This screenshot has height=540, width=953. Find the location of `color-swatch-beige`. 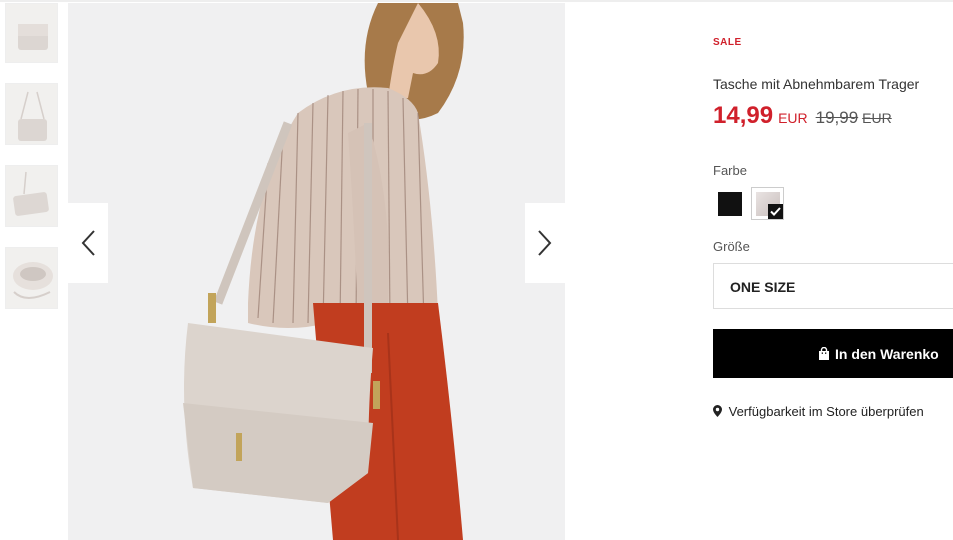

color-swatch-beige is located at coordinates (767, 203).